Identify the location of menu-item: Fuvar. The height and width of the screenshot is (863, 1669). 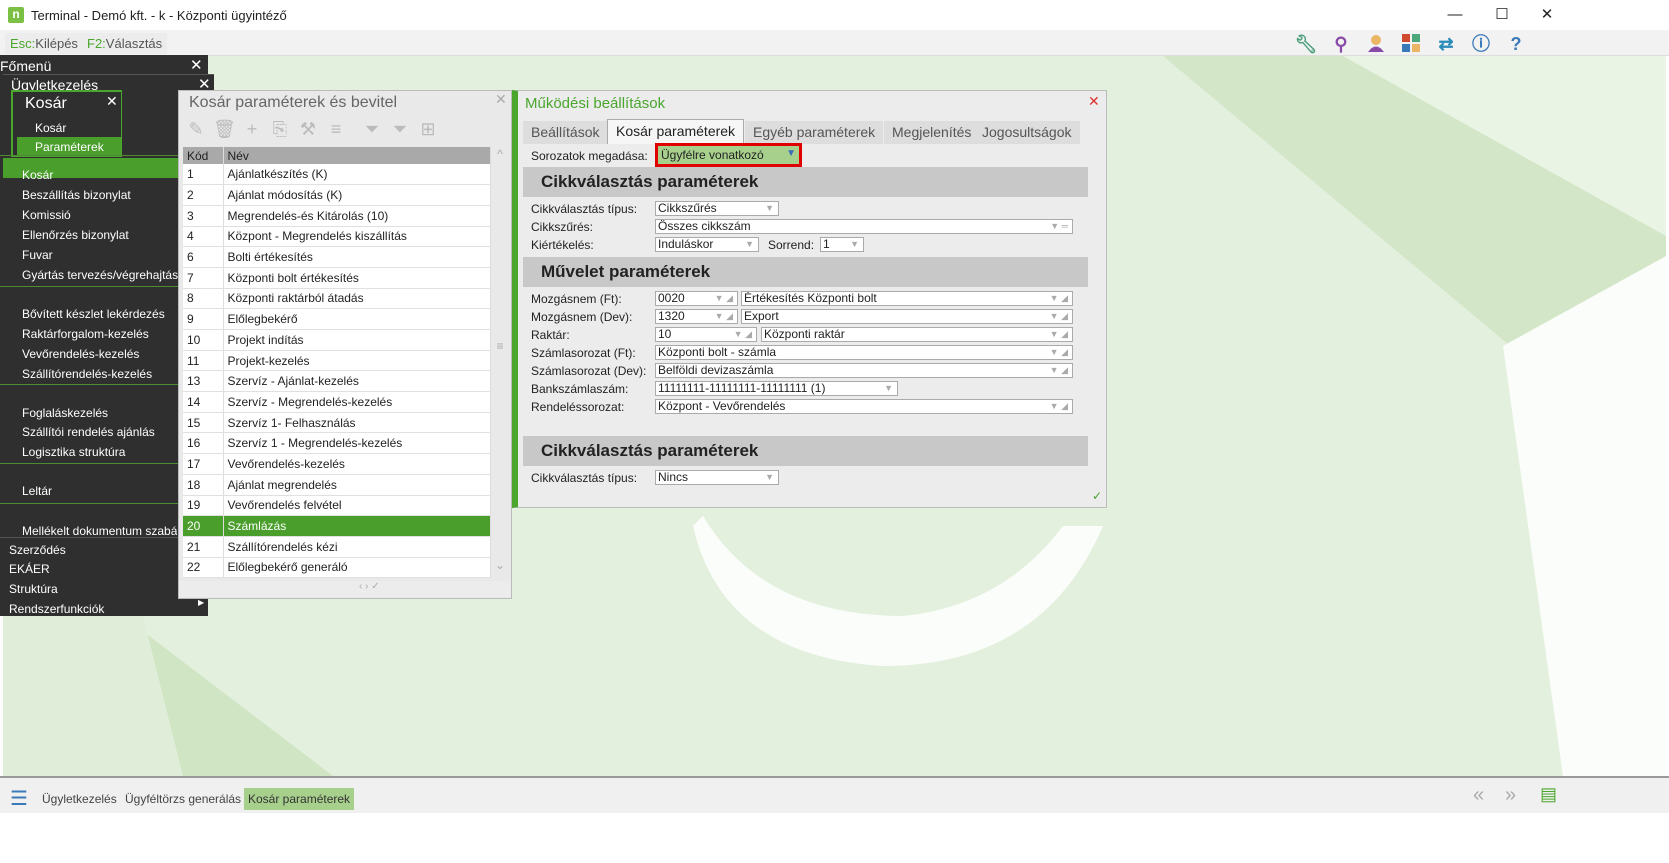
(37, 255).